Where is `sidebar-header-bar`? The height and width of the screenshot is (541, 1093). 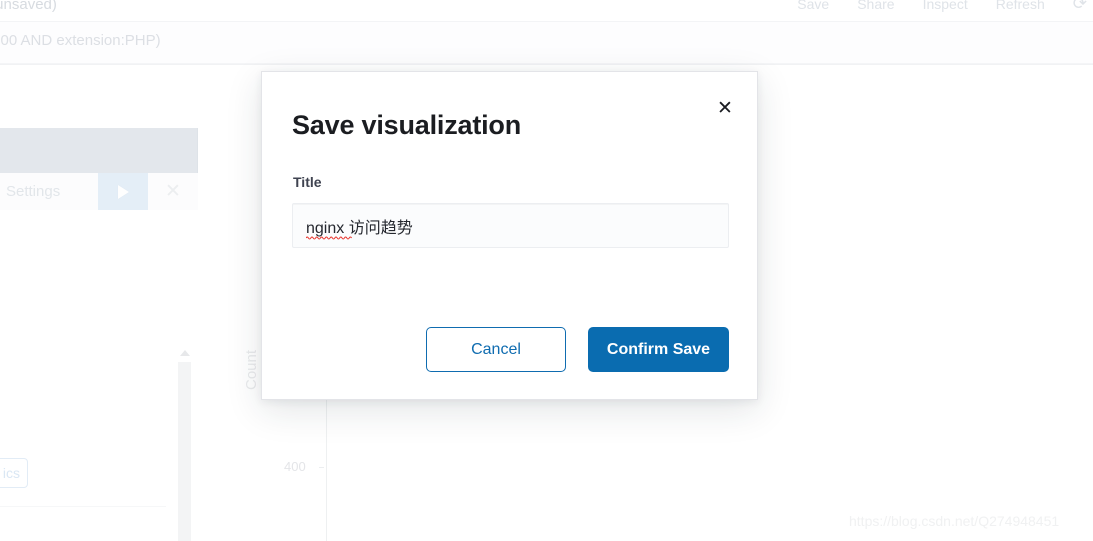
sidebar-header-bar is located at coordinates (99, 150).